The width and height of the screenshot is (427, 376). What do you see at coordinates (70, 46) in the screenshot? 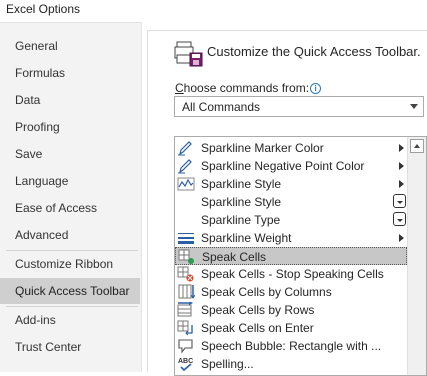
I see `sidebar-item-general: General` at bounding box center [70, 46].